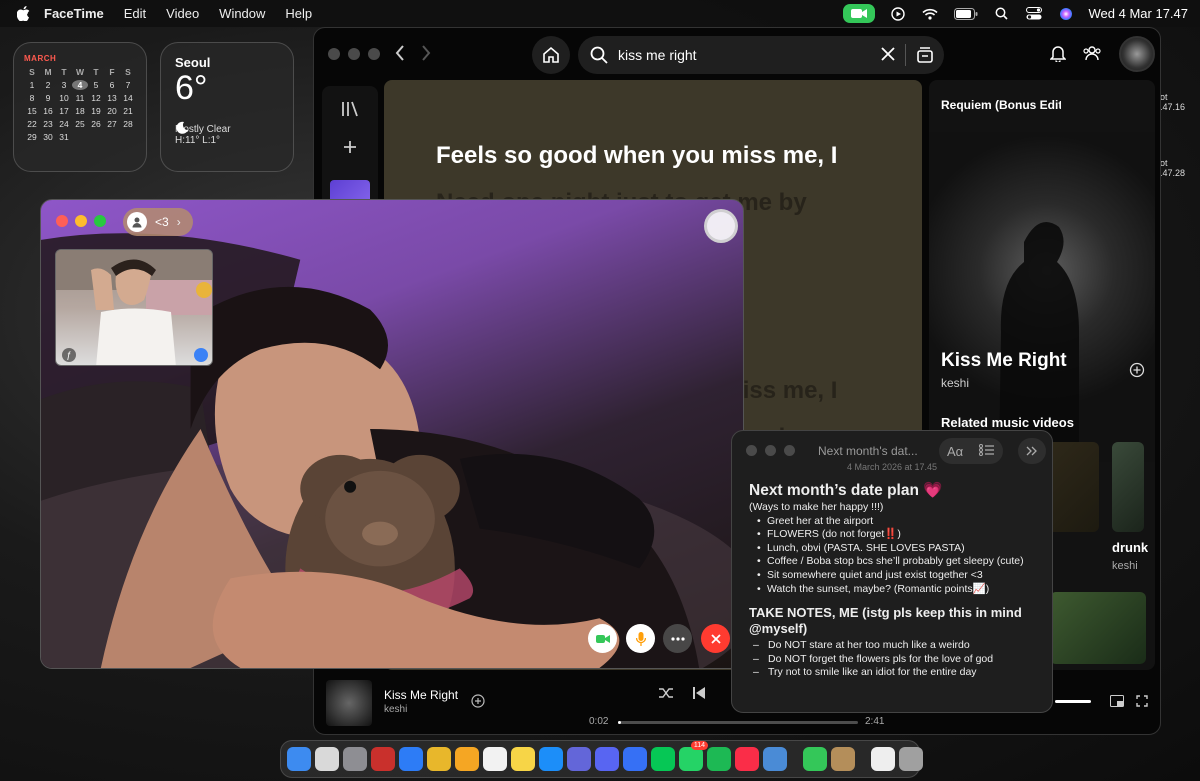  What do you see at coordinates (350, 111) in the screenshot?
I see `library-icon` at bounding box center [350, 111].